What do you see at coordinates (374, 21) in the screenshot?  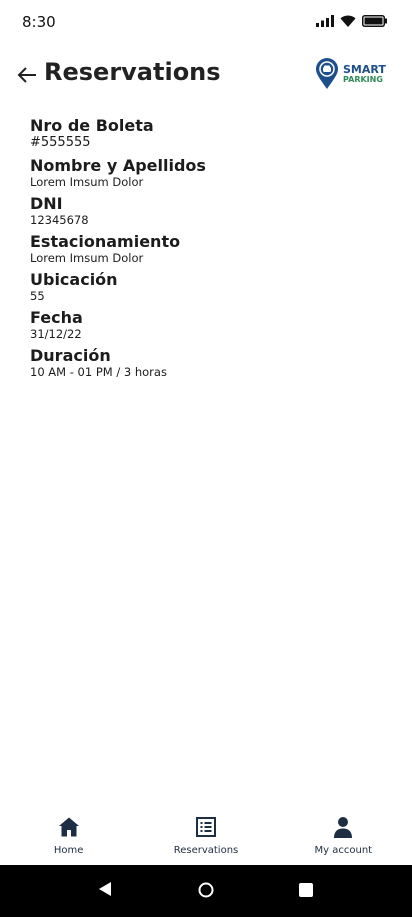 I see `battery-icon` at bounding box center [374, 21].